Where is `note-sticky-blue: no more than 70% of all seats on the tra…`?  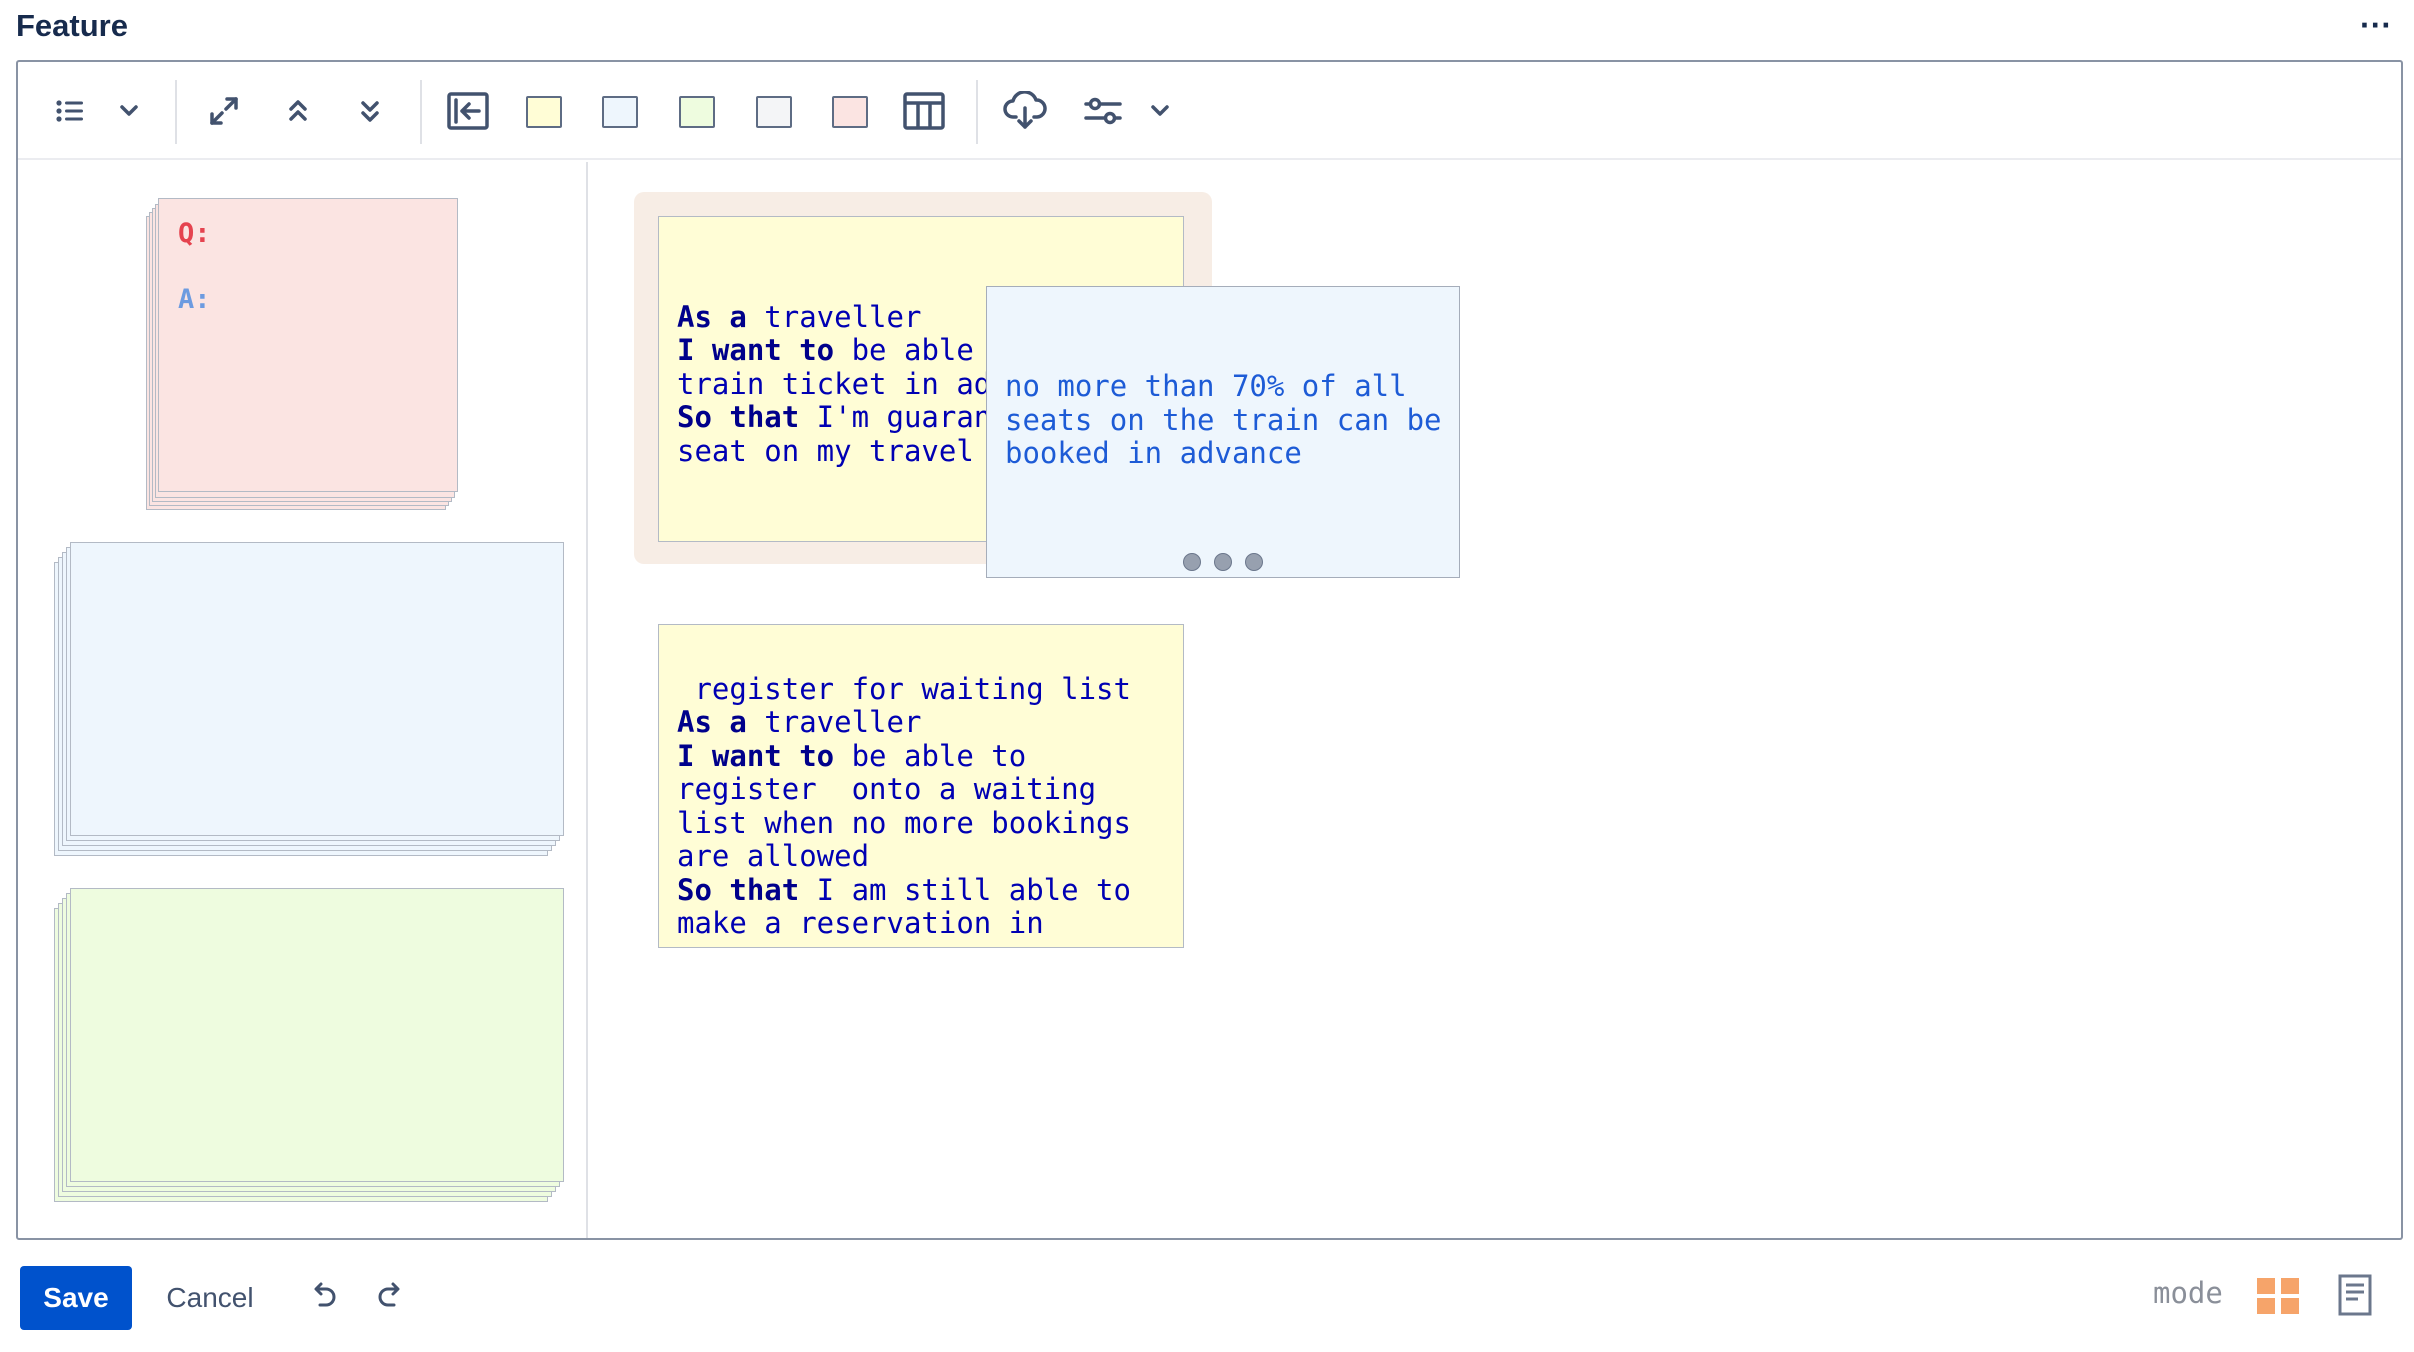
note-sticky-blue: no more than 70% of all seats on the tra… is located at coordinates (1223, 432).